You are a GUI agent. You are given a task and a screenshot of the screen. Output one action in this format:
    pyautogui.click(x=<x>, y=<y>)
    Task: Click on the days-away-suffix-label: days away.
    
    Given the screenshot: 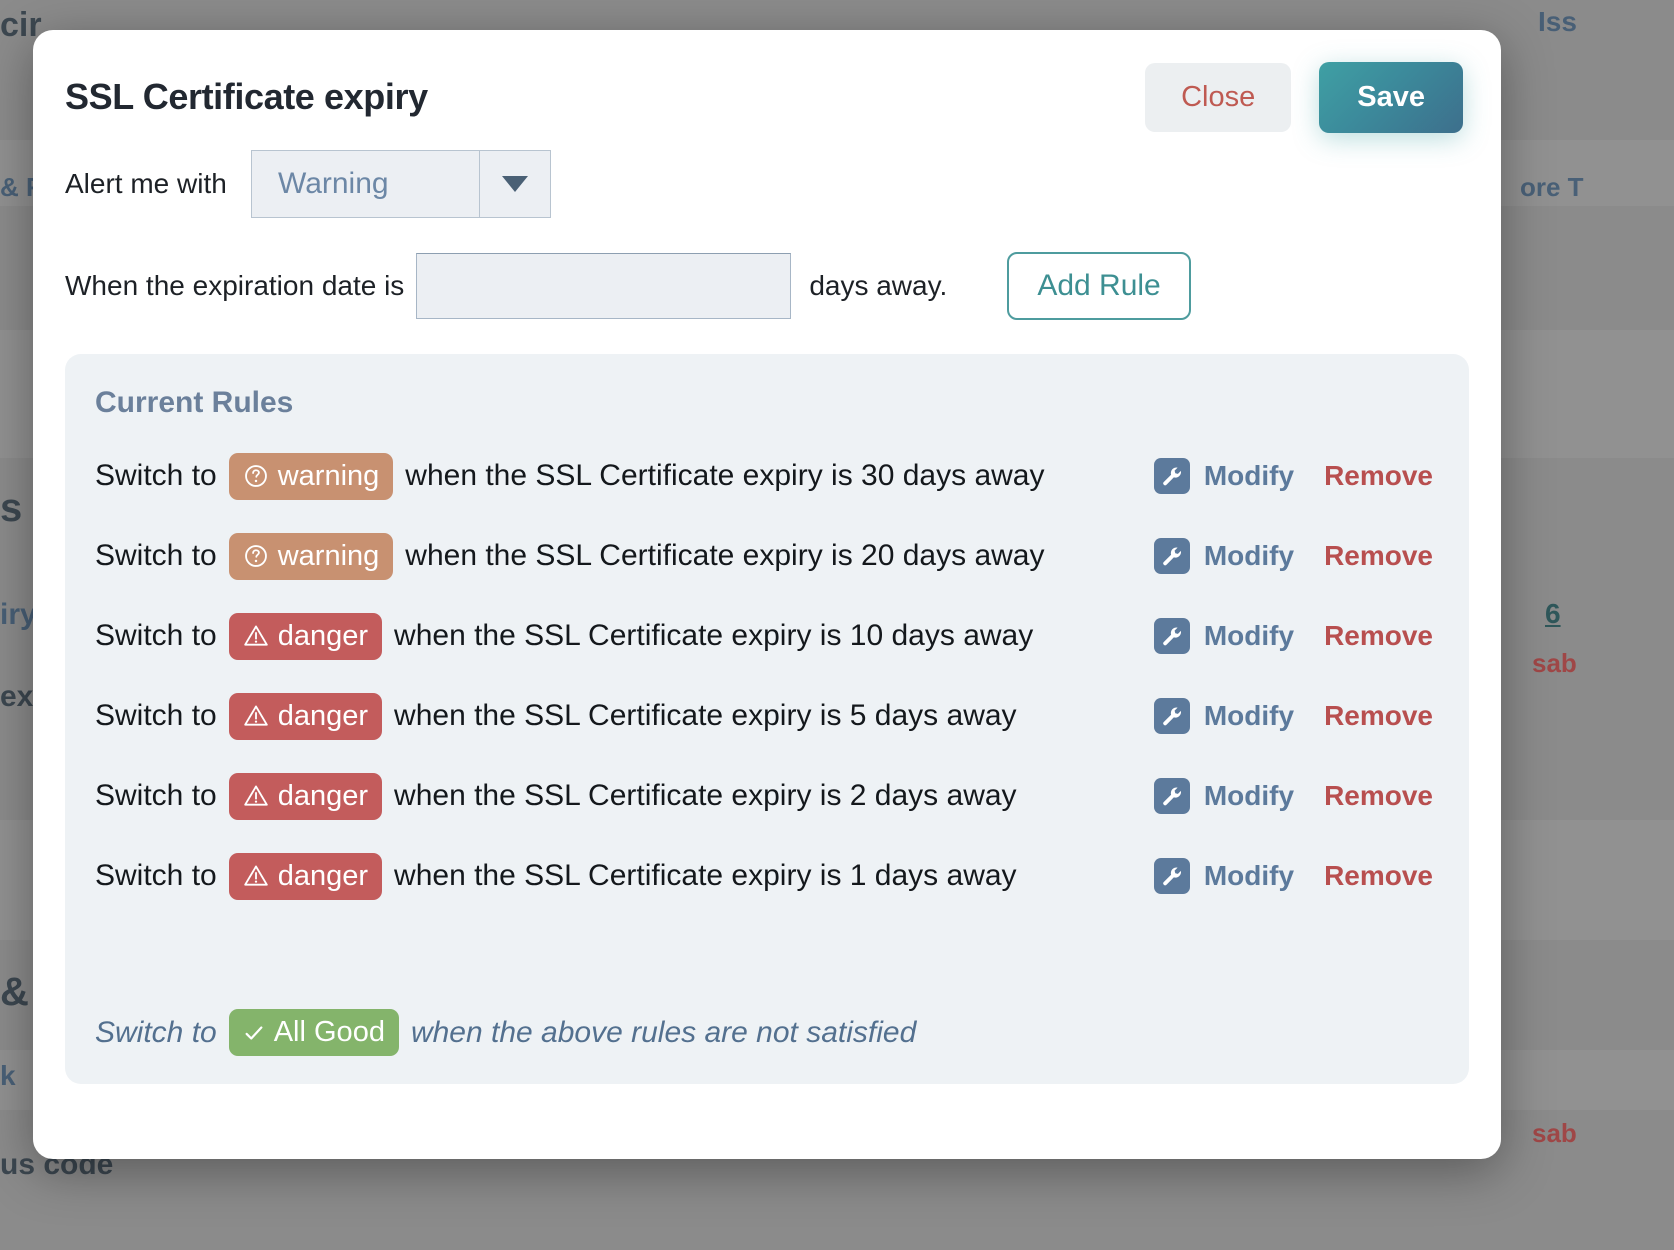 What is the action you would take?
    pyautogui.click(x=878, y=285)
    